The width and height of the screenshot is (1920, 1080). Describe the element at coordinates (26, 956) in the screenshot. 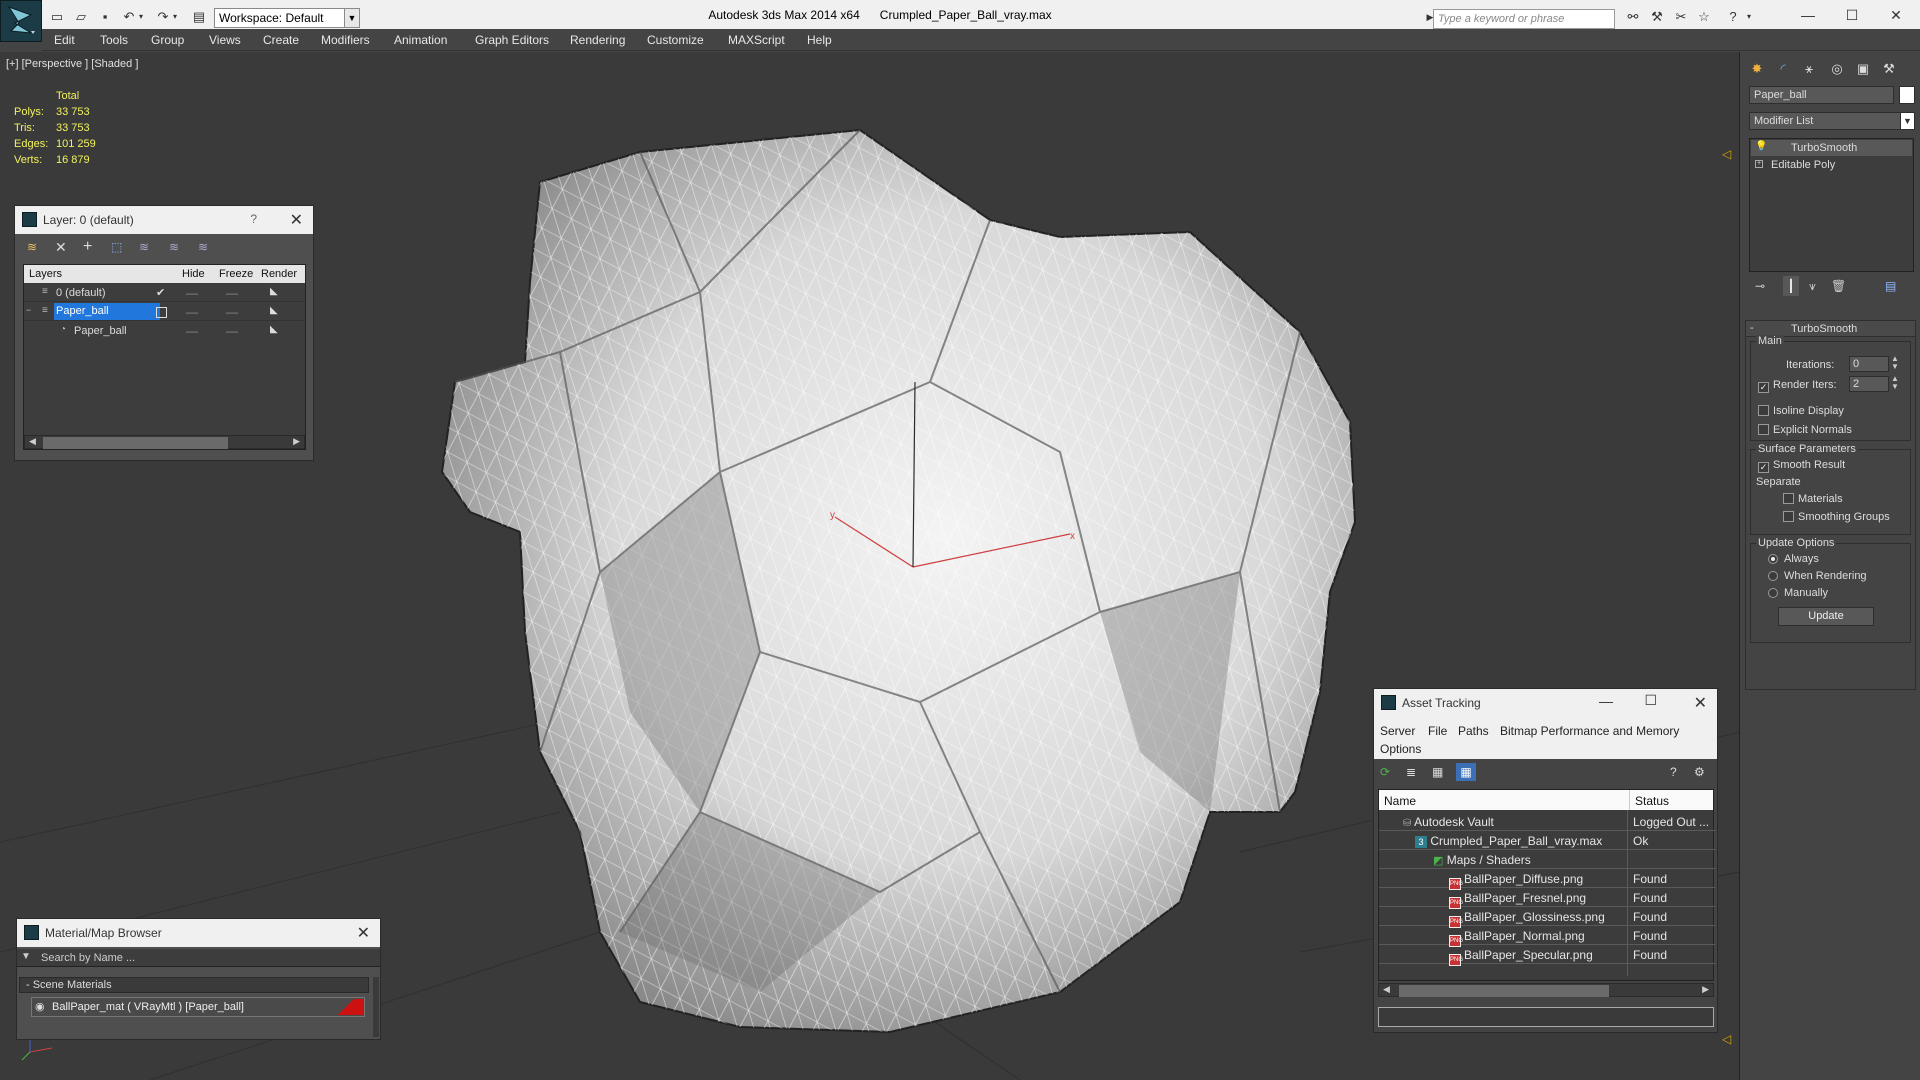

I see `browser-options-icon: ▼` at that location.